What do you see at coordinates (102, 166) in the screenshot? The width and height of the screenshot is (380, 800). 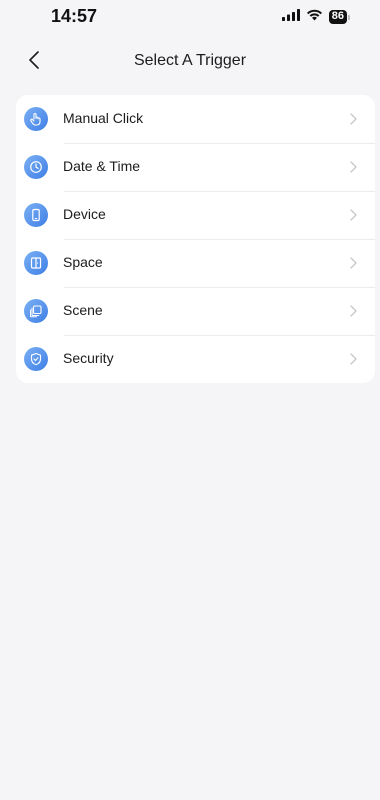 I see `trigger-item-label: Date & Time` at bounding box center [102, 166].